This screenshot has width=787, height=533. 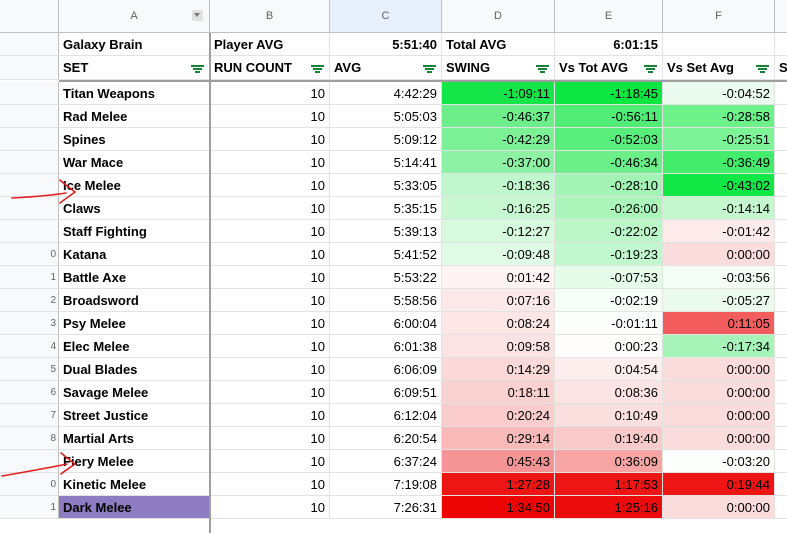 I want to click on swing-cell: 0:29:14, so click(x=498, y=438).